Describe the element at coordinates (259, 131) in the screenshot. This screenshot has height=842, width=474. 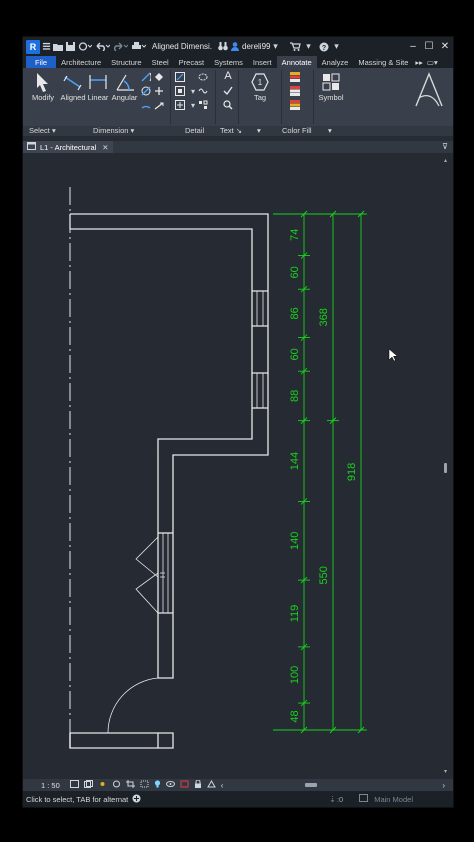
I see `panel-tag-menu: ▾` at that location.